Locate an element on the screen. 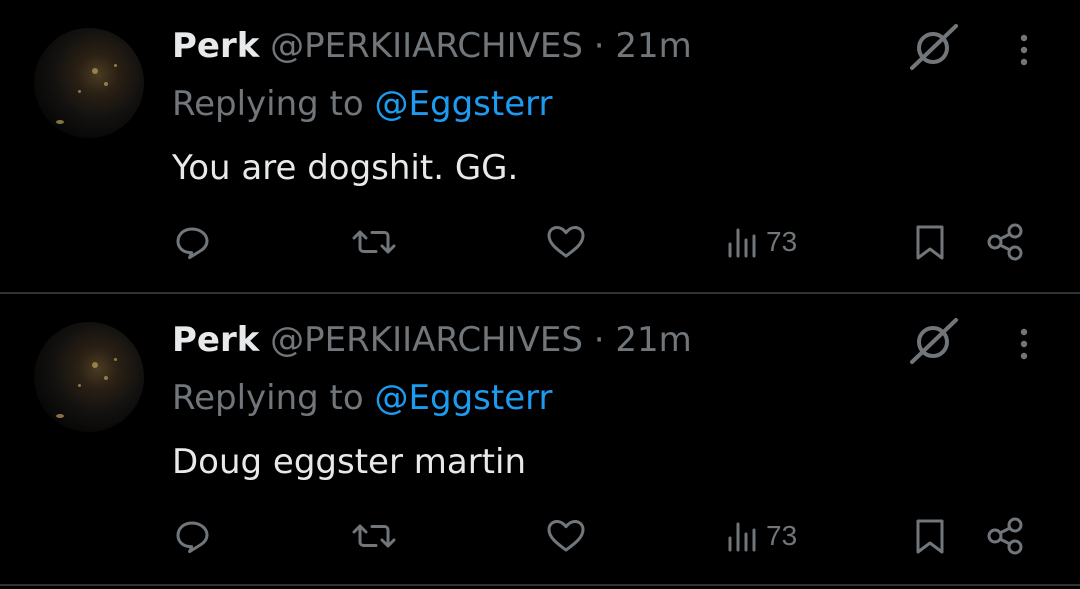 This screenshot has height=589, width=1080. divider is located at coordinates (540, 585).